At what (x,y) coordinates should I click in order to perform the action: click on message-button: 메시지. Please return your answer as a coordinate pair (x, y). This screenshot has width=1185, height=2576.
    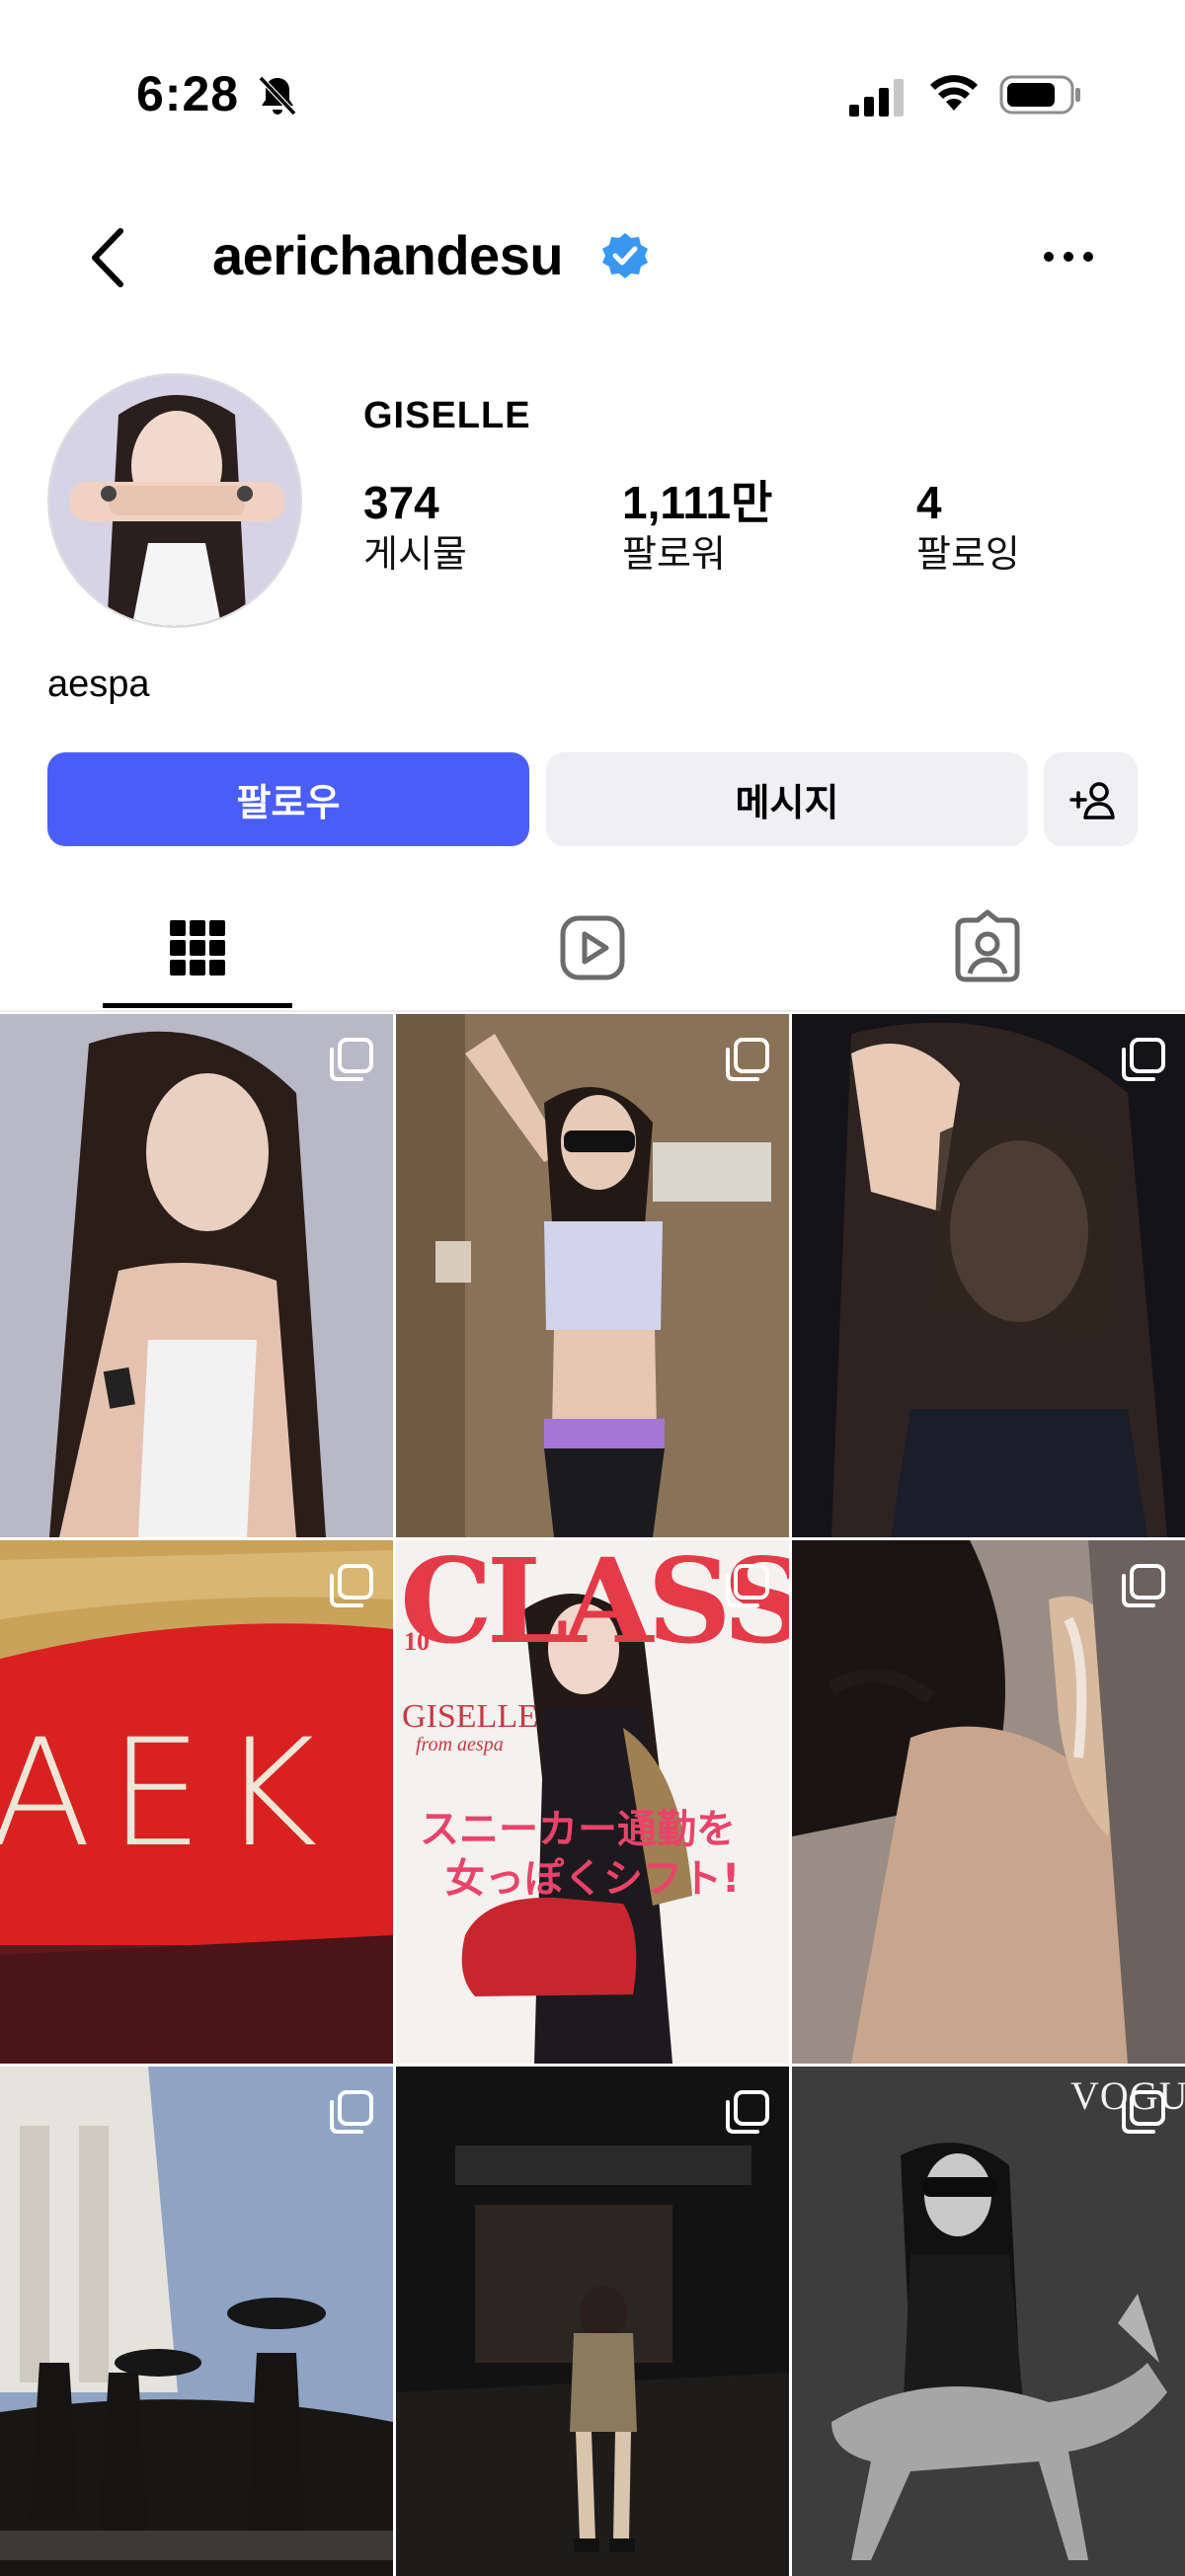
    Looking at the image, I should click on (787, 799).